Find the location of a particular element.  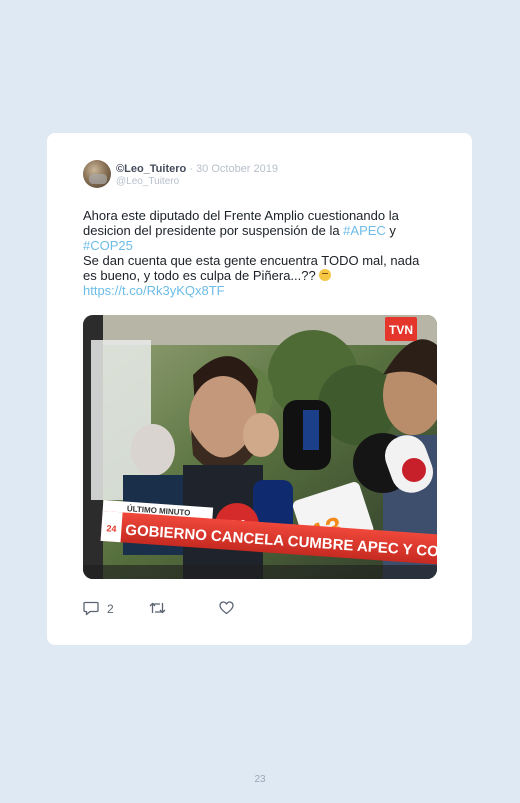

heart-icon is located at coordinates (226, 608).